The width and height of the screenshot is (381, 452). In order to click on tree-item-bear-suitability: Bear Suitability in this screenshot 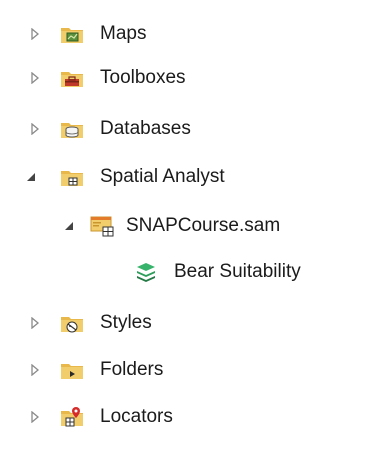, I will do `click(190, 272)`.